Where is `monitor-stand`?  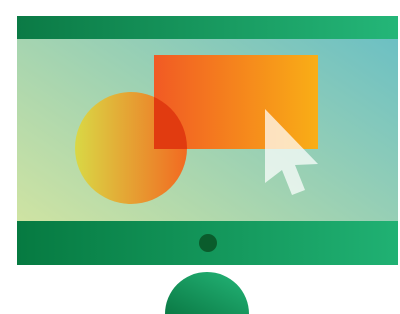 monitor-stand is located at coordinates (207, 293).